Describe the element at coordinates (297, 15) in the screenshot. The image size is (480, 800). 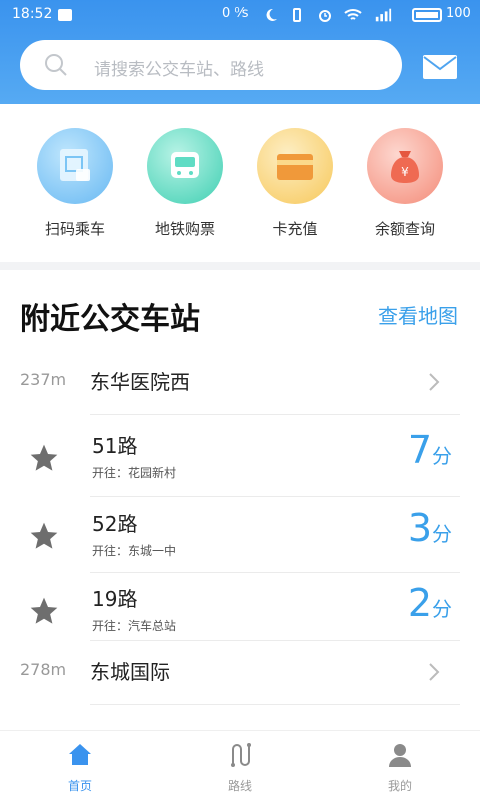
I see `vibrate-icon` at that location.